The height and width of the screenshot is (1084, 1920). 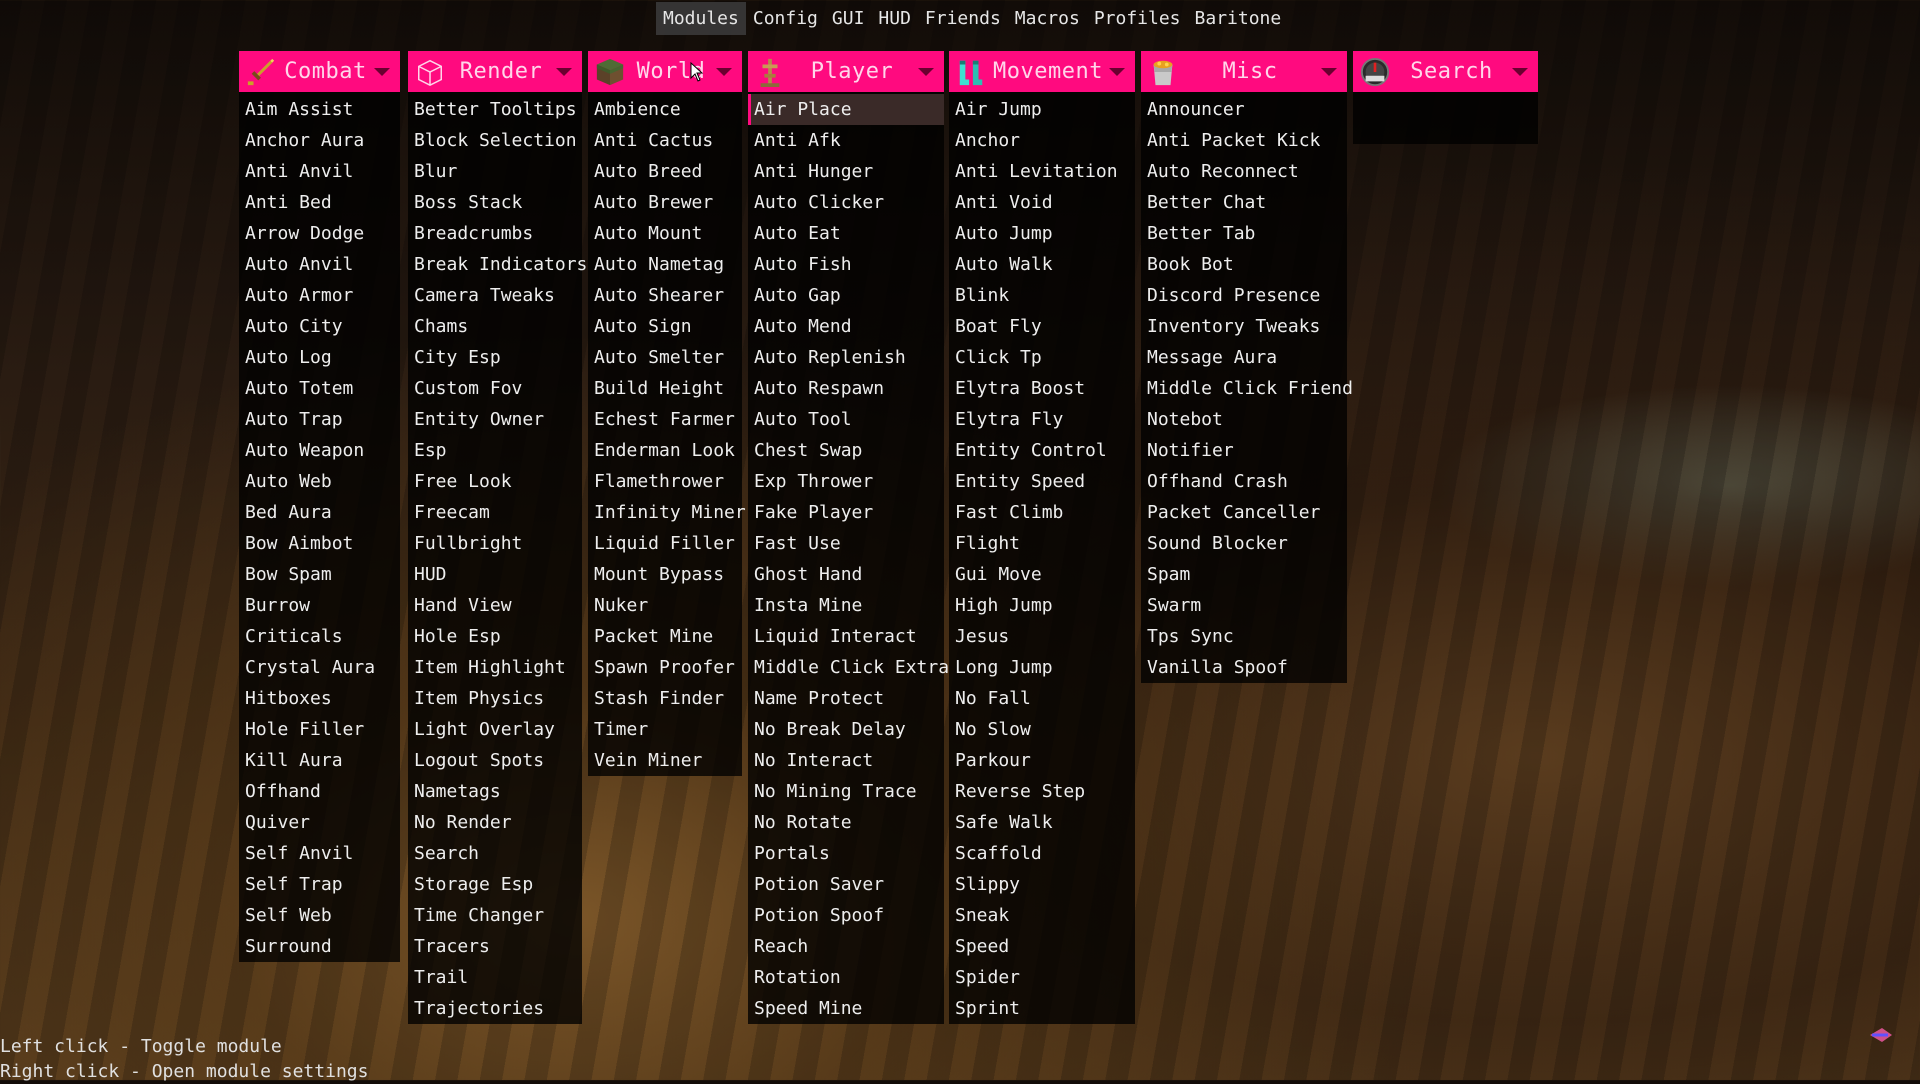 What do you see at coordinates (495, 71) in the screenshot?
I see `panel-render-header: Render` at bounding box center [495, 71].